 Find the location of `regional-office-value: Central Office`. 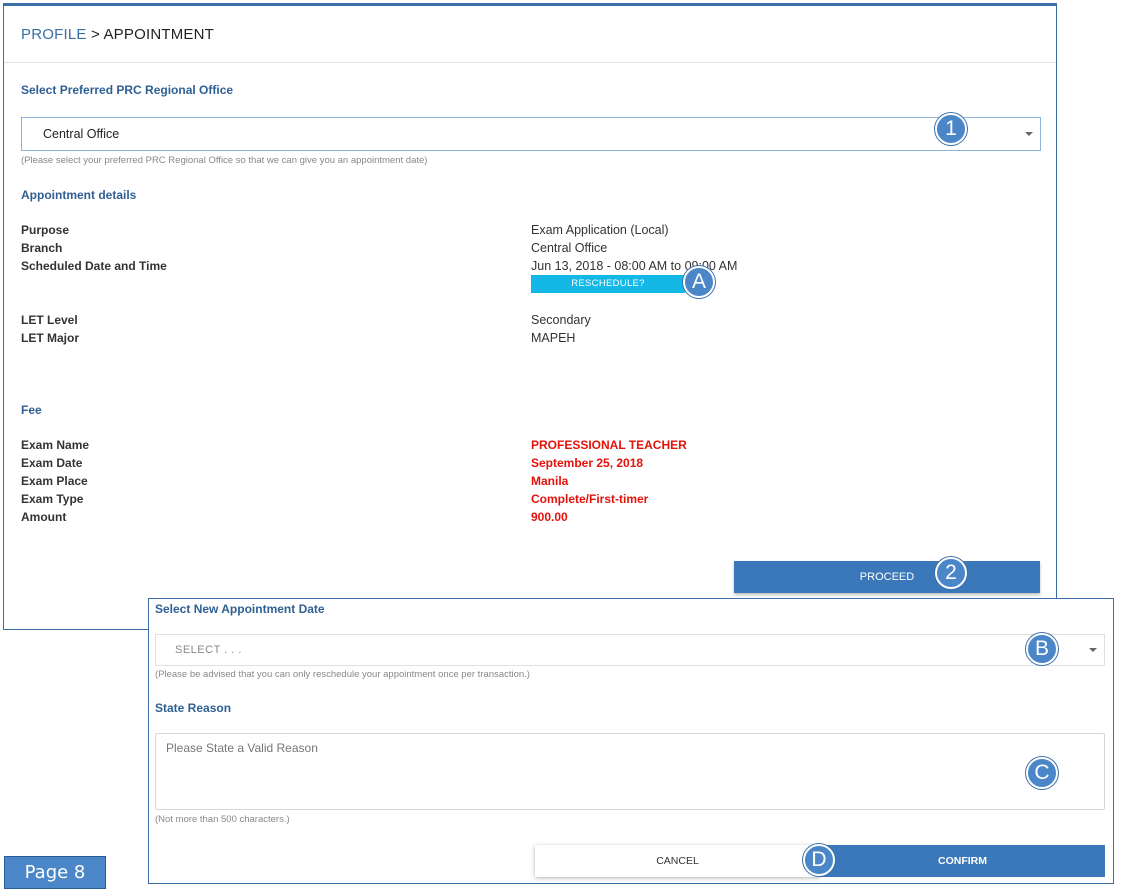

regional-office-value: Central Office is located at coordinates (81, 134).